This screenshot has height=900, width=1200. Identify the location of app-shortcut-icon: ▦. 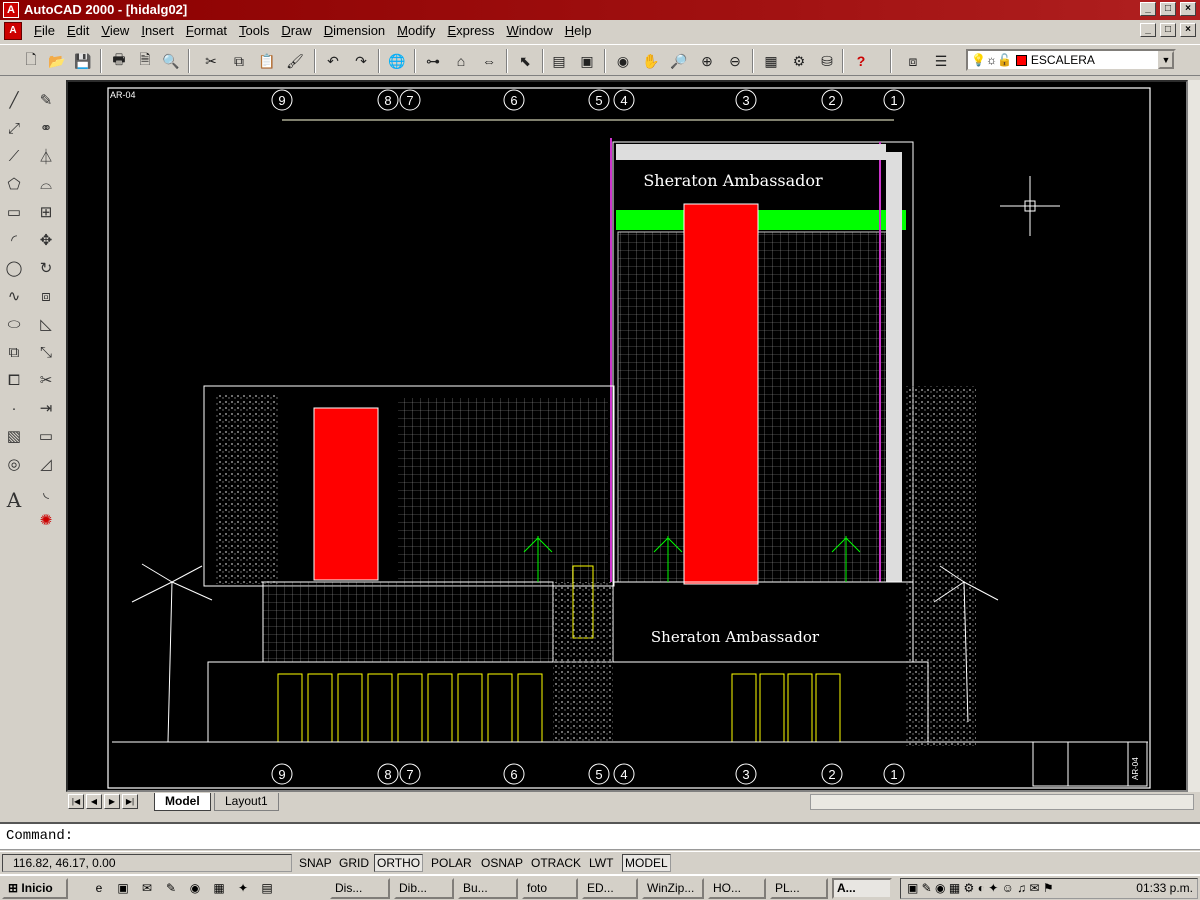
(219, 888).